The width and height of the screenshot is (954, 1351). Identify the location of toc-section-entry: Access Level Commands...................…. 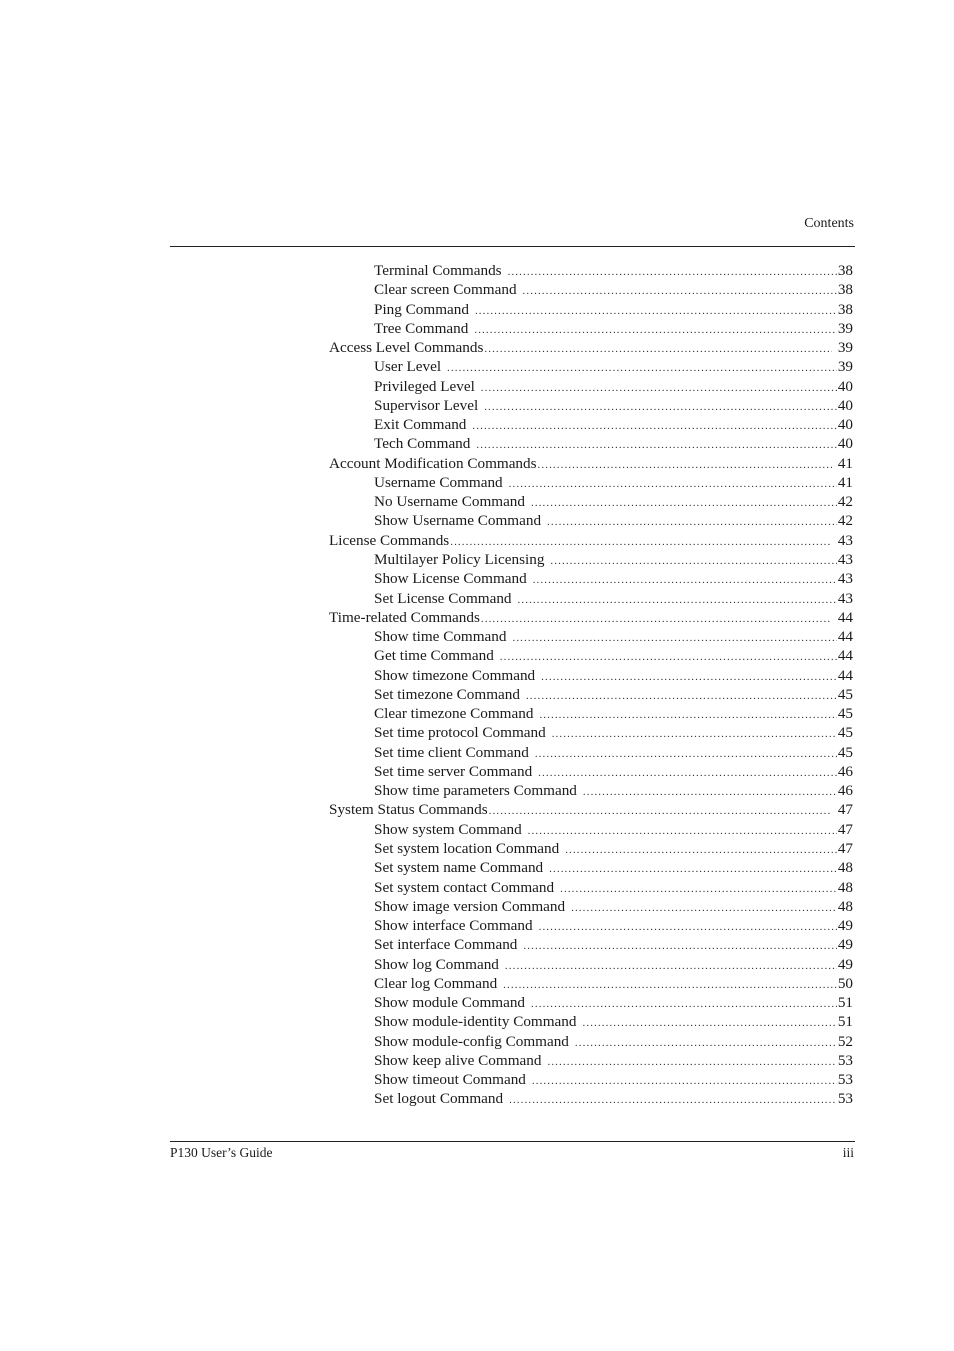
(591, 347).